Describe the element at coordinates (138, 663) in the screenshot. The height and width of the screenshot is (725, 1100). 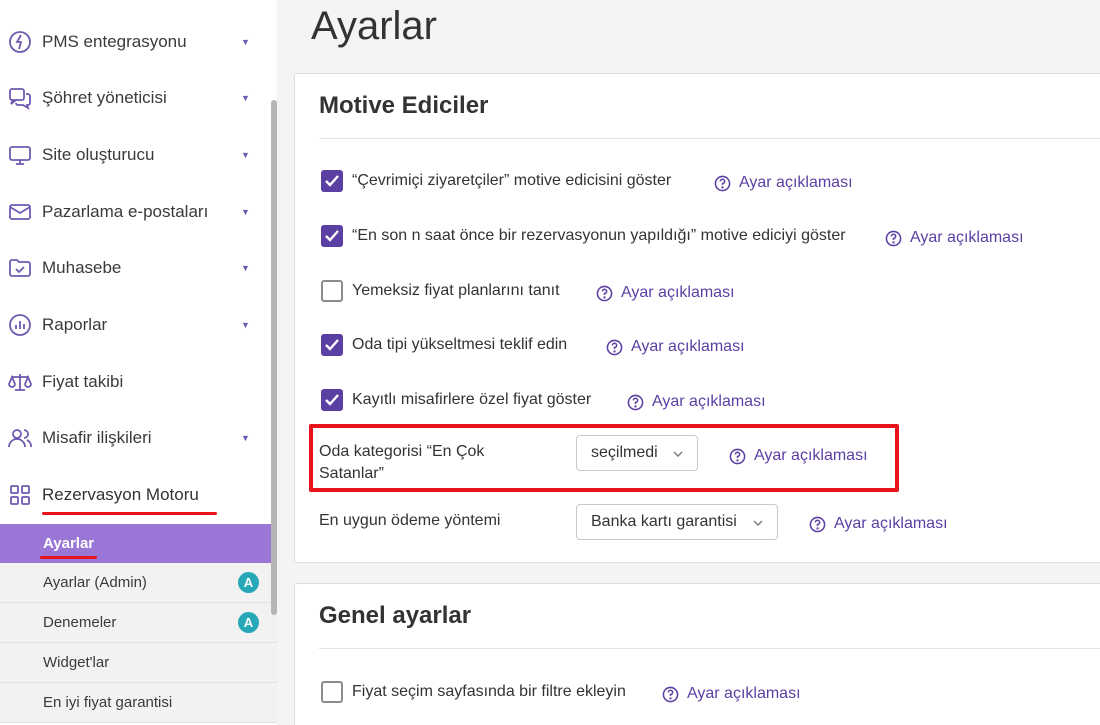
I see `submenu-item-widgets: Widget'lar` at that location.